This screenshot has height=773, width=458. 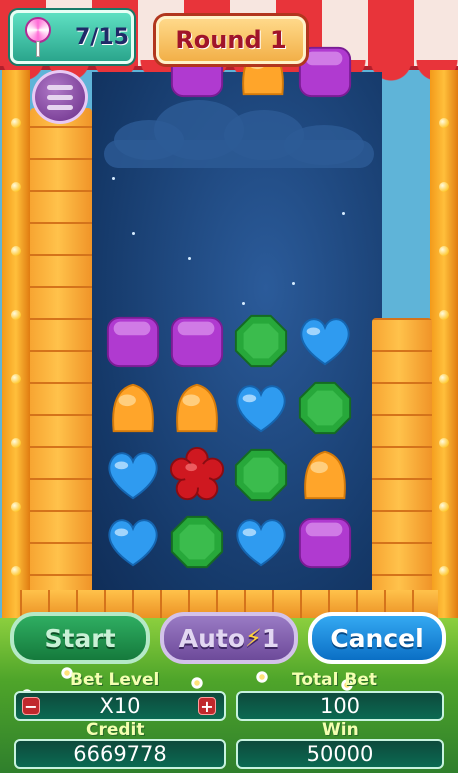 What do you see at coordinates (211, 638) in the screenshot?
I see `auto-label: Auto` at bounding box center [211, 638].